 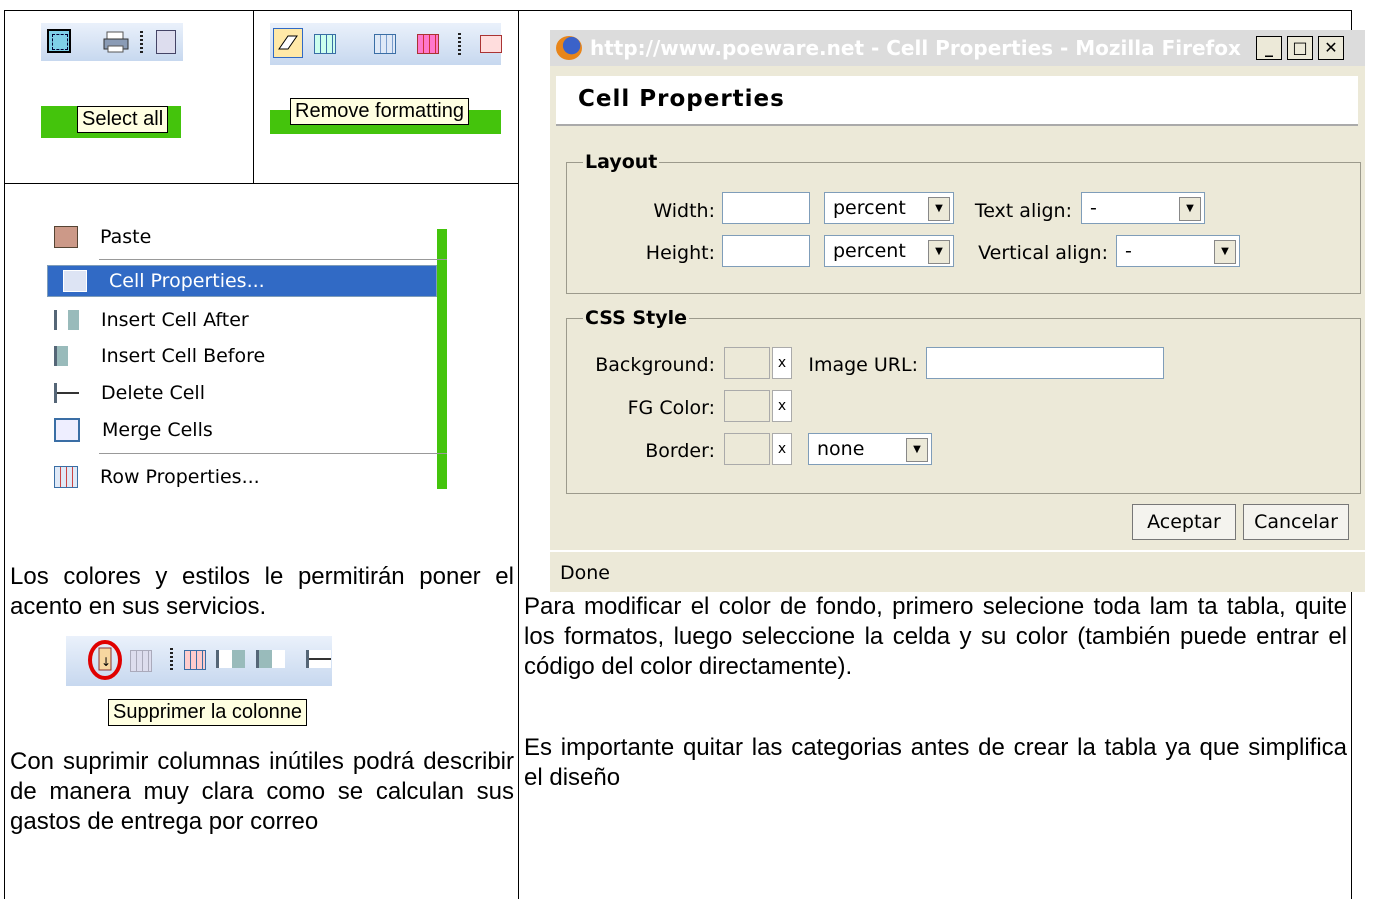 What do you see at coordinates (153, 393) in the screenshot?
I see `menu-item-label: Delete Cell` at bounding box center [153, 393].